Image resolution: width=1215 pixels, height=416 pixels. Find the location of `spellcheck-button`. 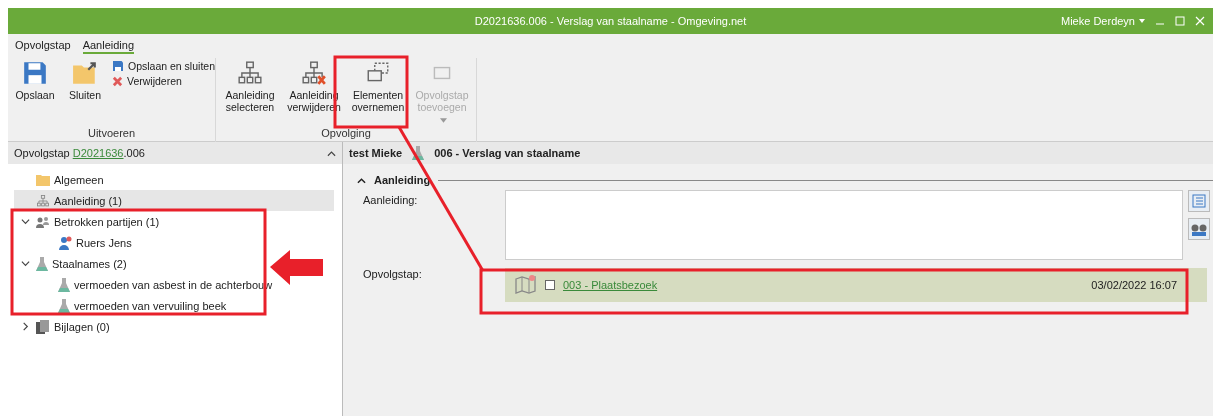

spellcheck-button is located at coordinates (1199, 229).